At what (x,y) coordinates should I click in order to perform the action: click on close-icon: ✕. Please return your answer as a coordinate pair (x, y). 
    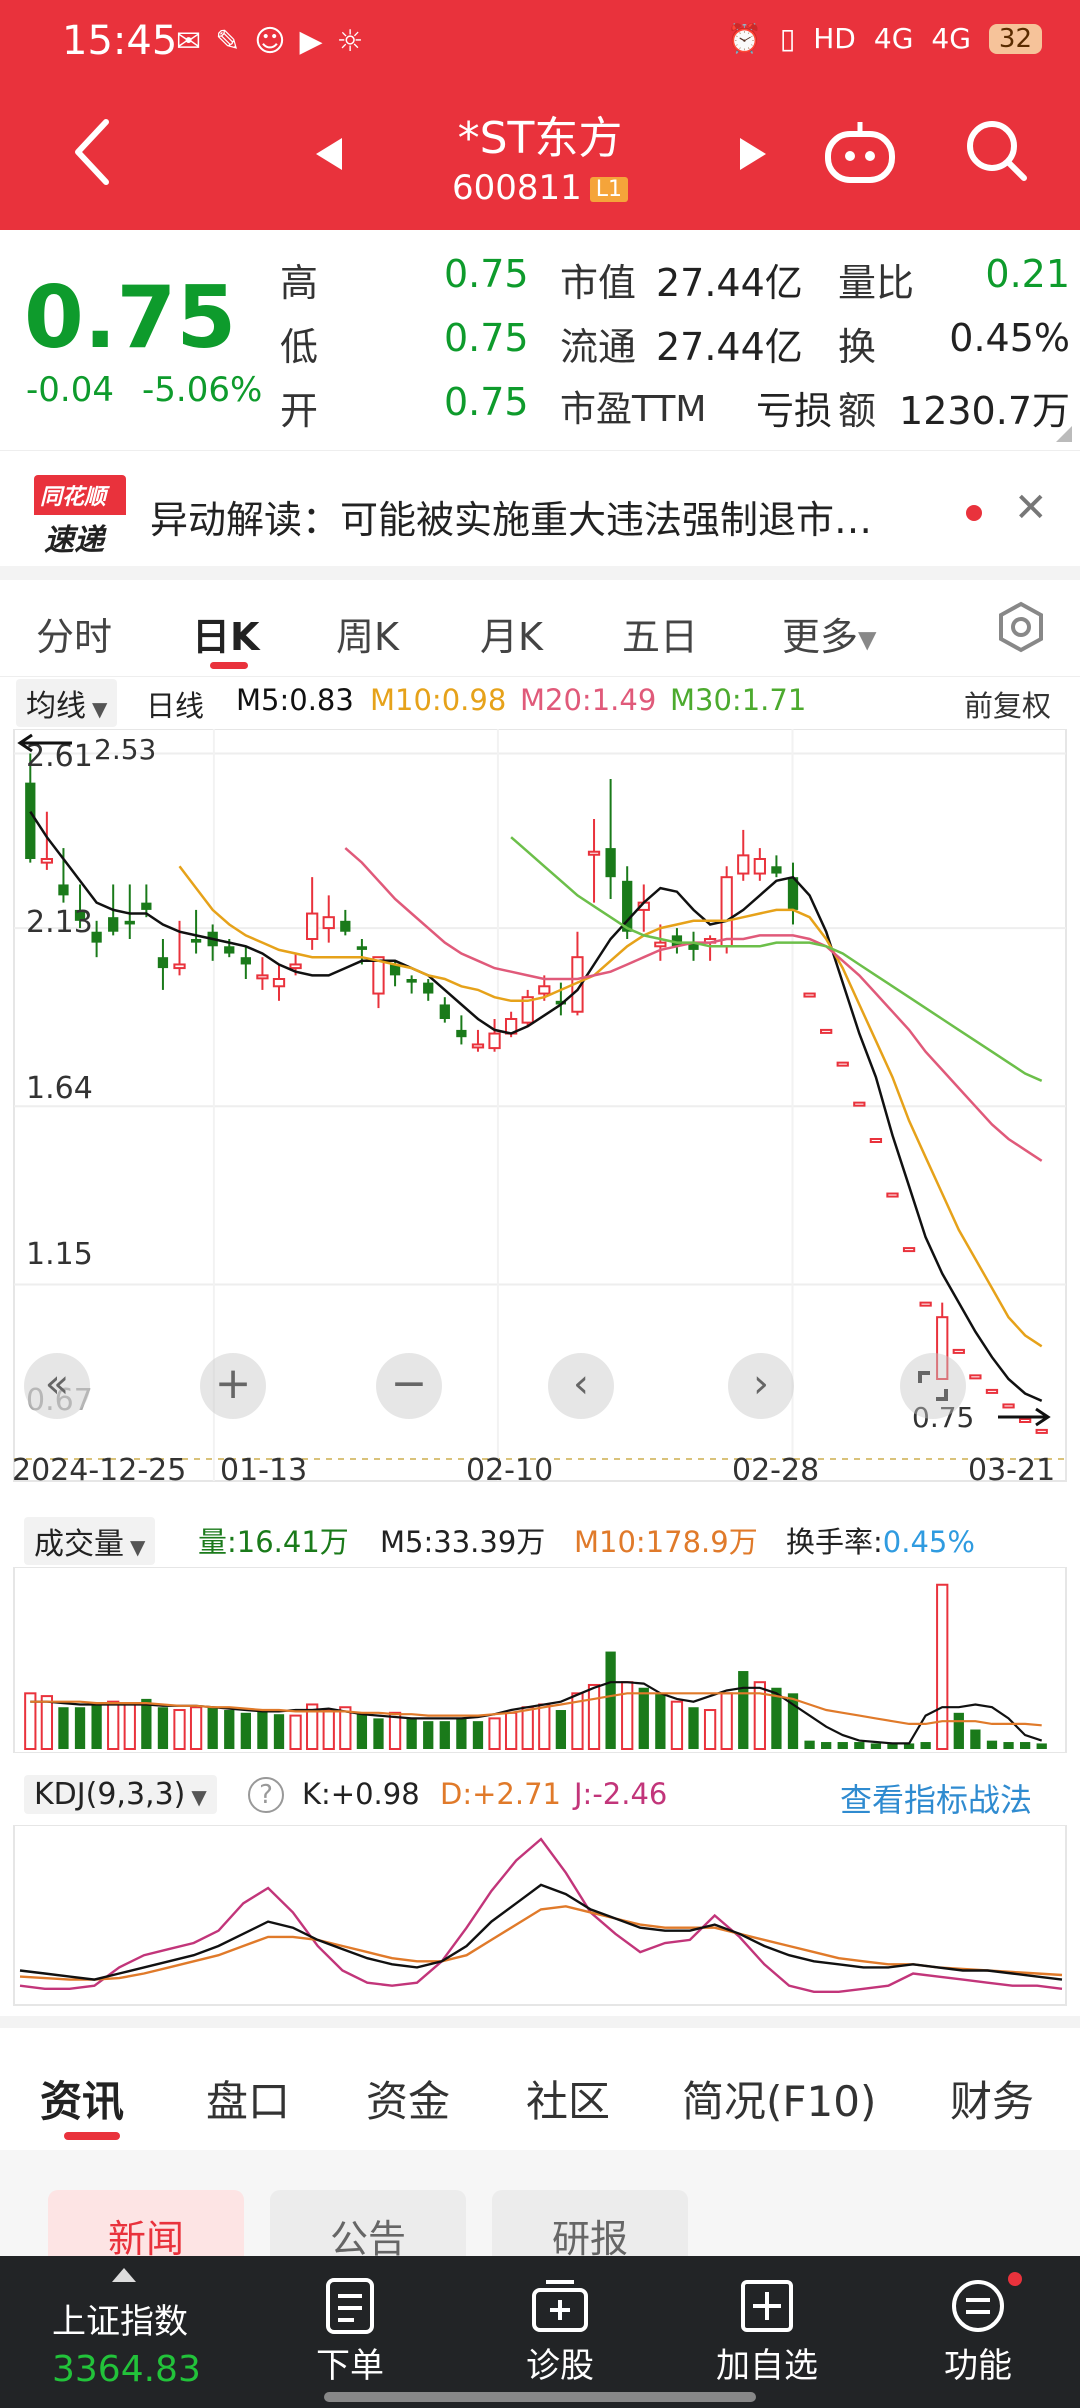
    Looking at the image, I should click on (1031, 508).